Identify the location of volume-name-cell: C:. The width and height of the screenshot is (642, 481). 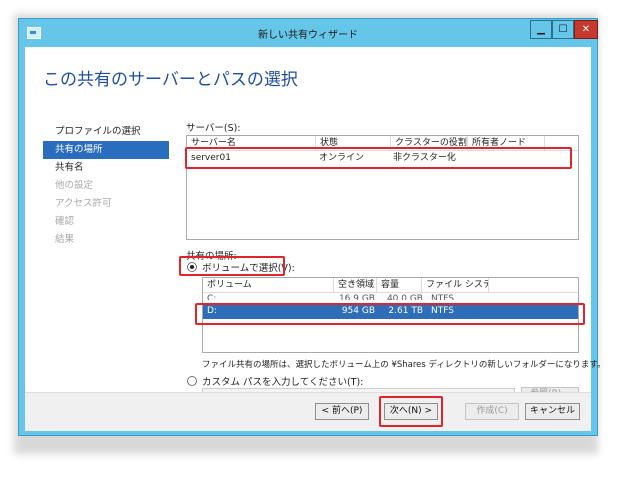
(212, 297).